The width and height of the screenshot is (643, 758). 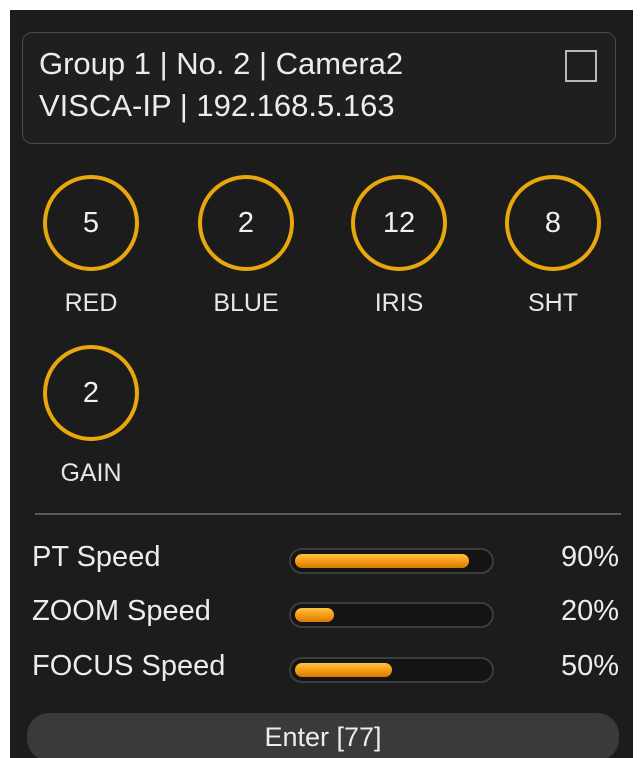 What do you see at coordinates (91, 223) in the screenshot?
I see `knob-red-ring: 5` at bounding box center [91, 223].